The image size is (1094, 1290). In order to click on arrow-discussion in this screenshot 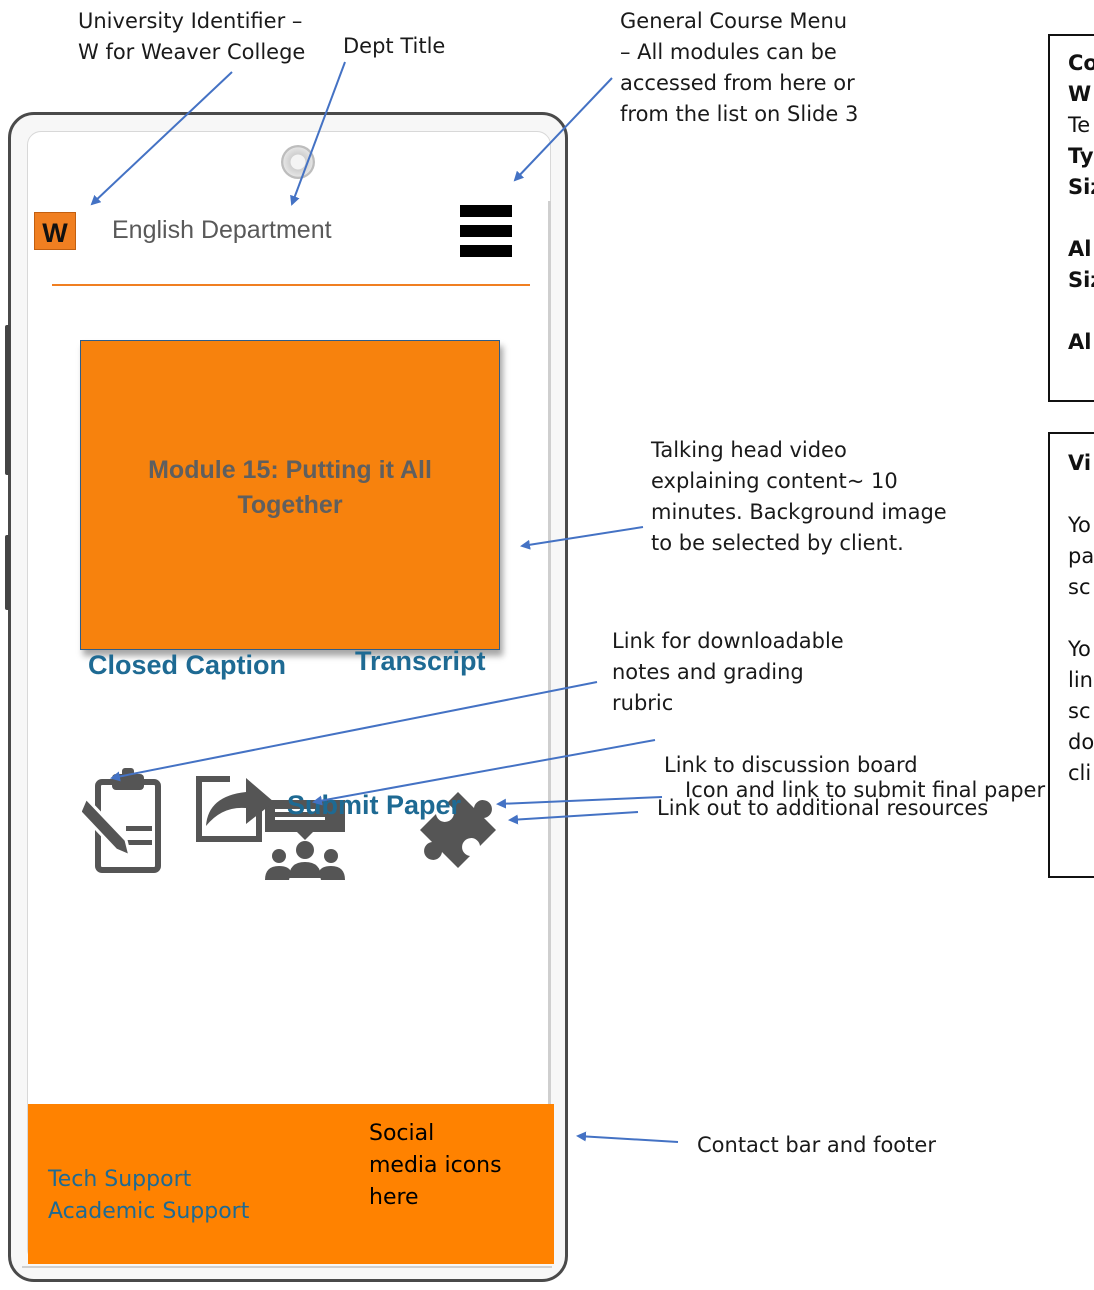, I will do `click(484, 772)`.